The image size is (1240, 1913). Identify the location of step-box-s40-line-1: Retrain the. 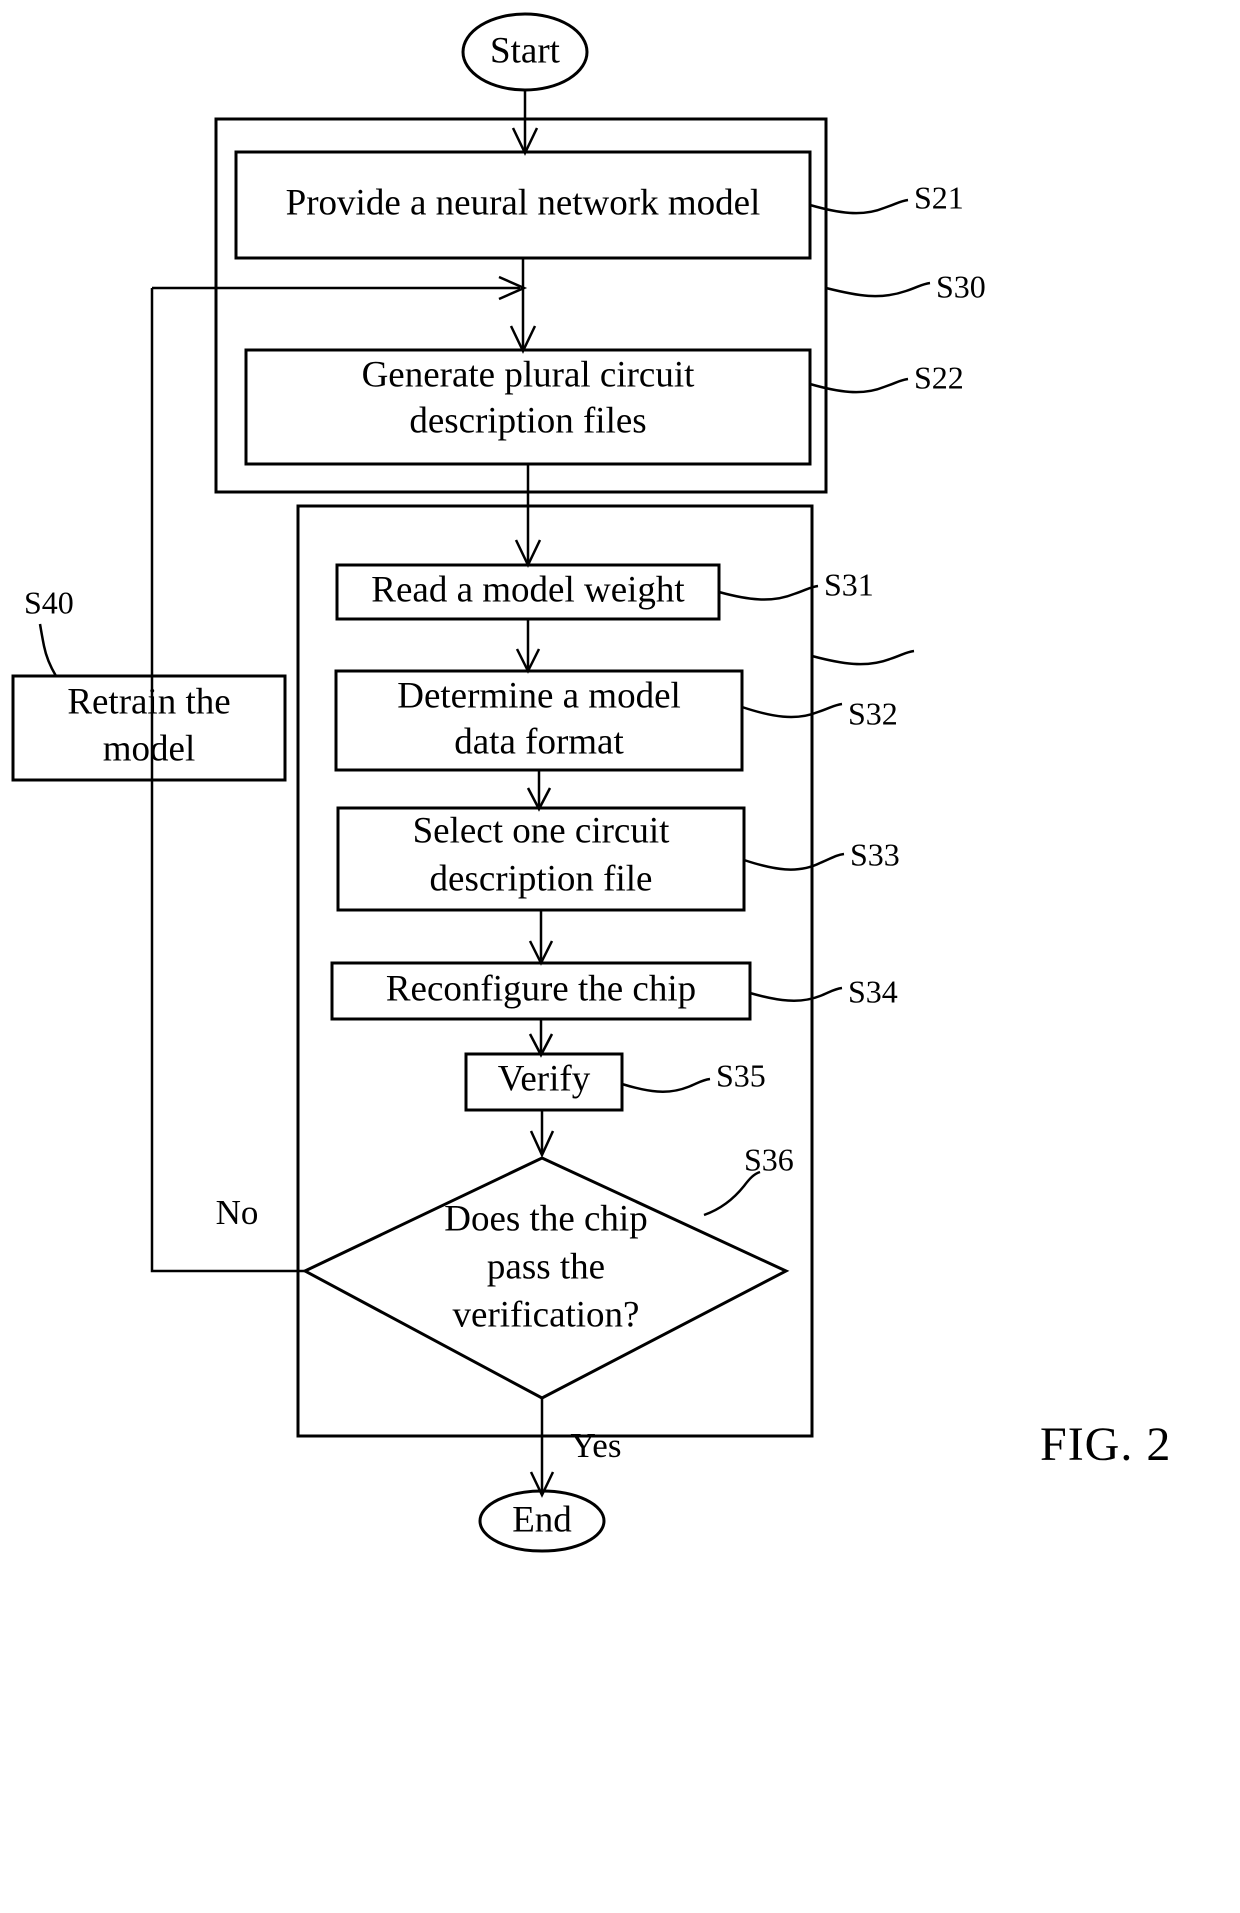
(148, 701).